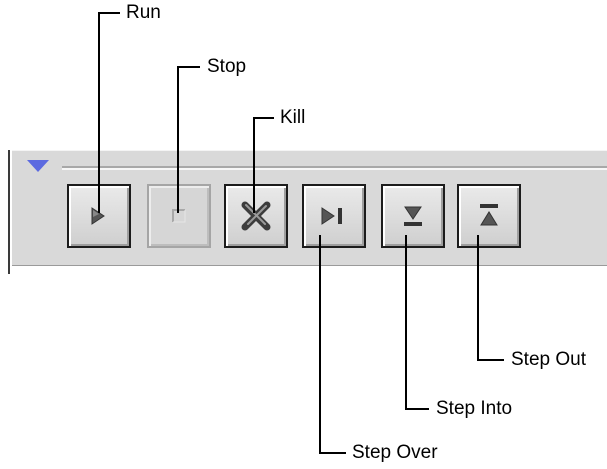 Image resolution: width=607 pixels, height=469 pixels. Describe the element at coordinates (474, 408) in the screenshot. I see `step-into-label: Step Into` at that location.